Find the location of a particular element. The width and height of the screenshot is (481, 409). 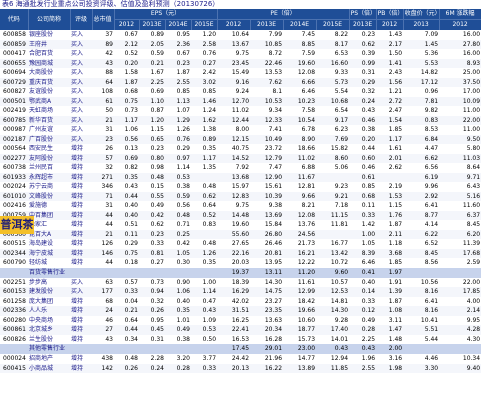

cell-value: 7.45 is located at coordinates (308, 34).